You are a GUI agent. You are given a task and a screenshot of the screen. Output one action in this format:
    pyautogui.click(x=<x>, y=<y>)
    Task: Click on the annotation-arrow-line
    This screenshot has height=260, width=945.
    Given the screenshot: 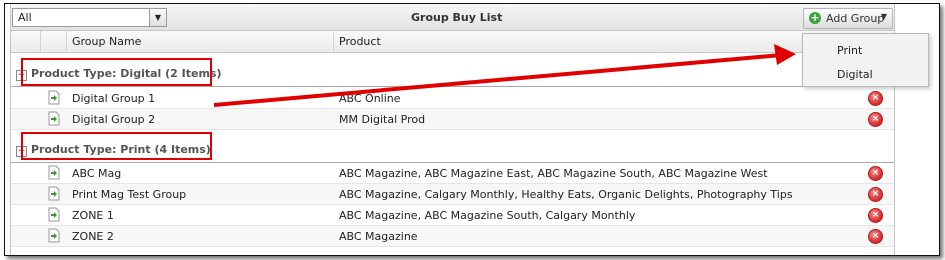 What is the action you would take?
    pyautogui.click(x=498, y=80)
    